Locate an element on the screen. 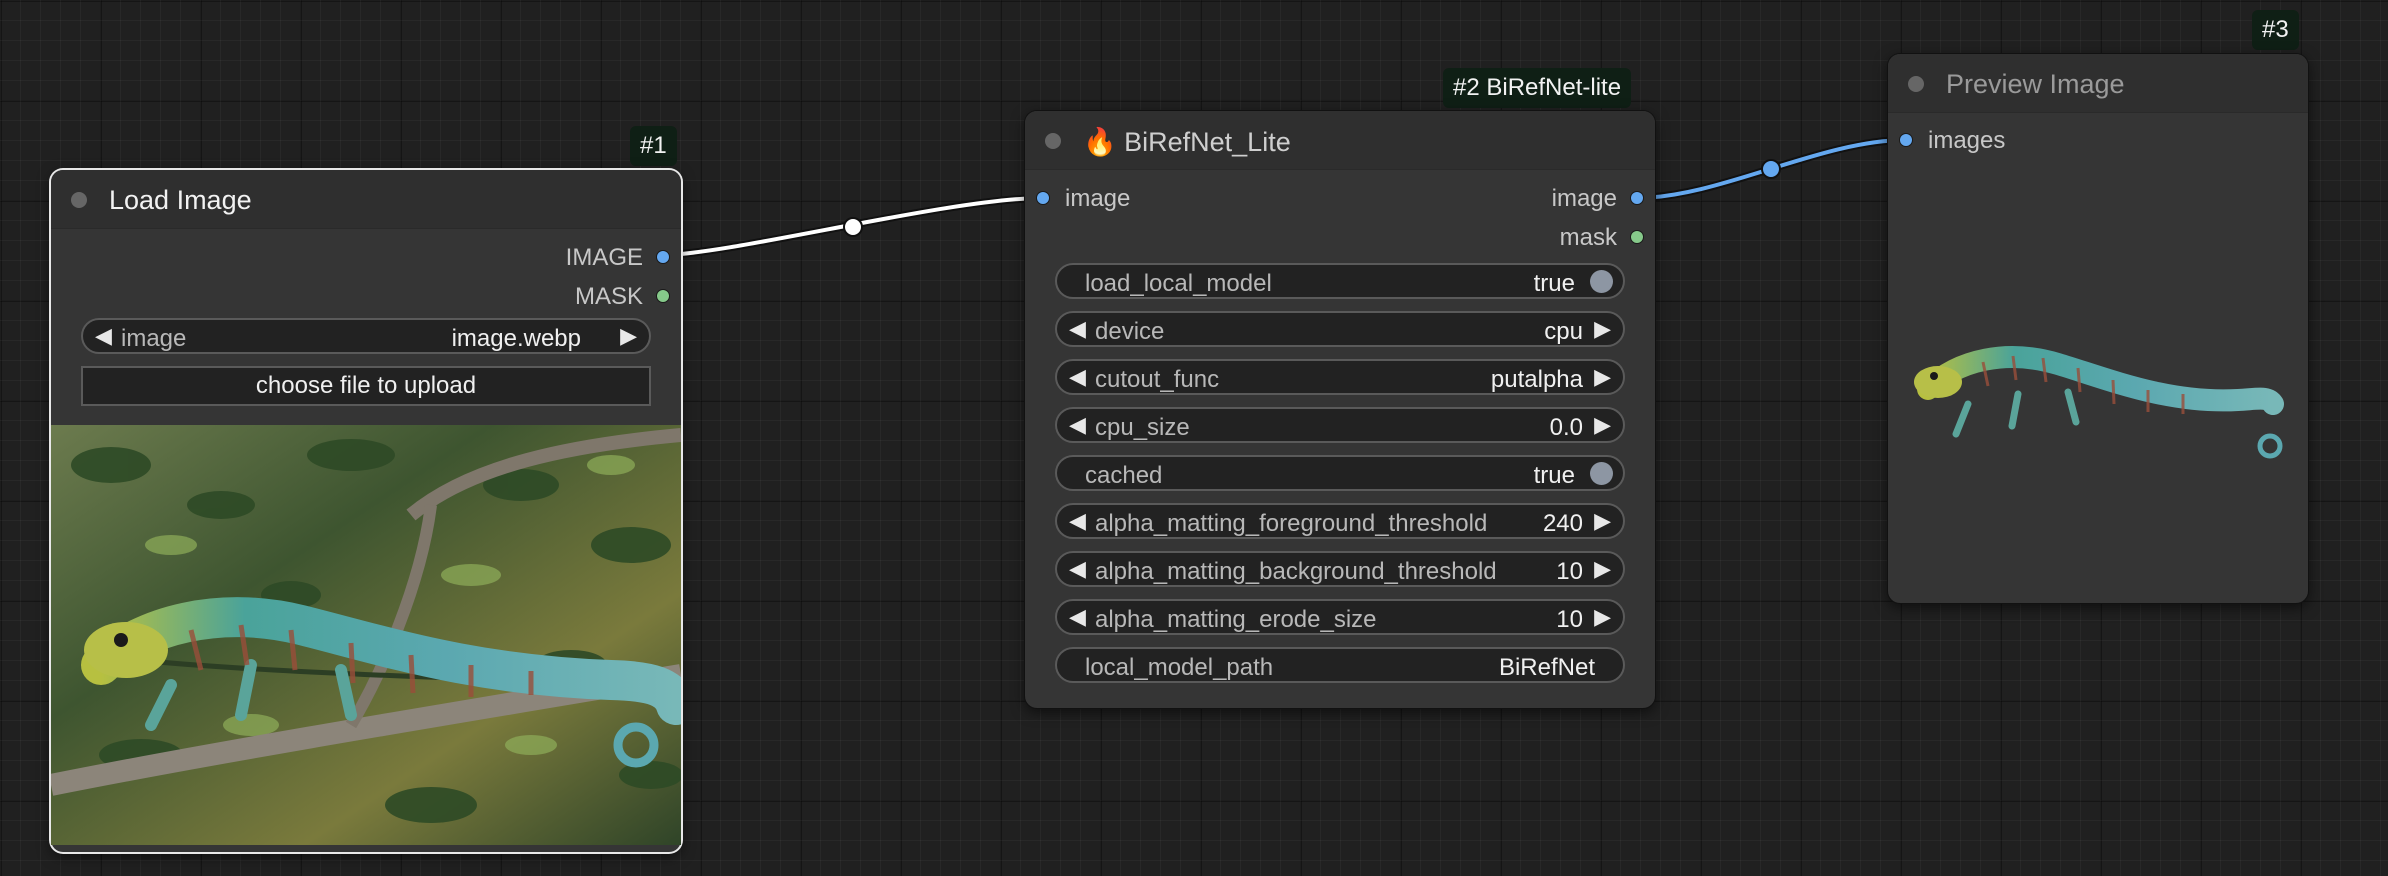 The width and height of the screenshot is (2388, 876). widget-label: device is located at coordinates (1130, 331).